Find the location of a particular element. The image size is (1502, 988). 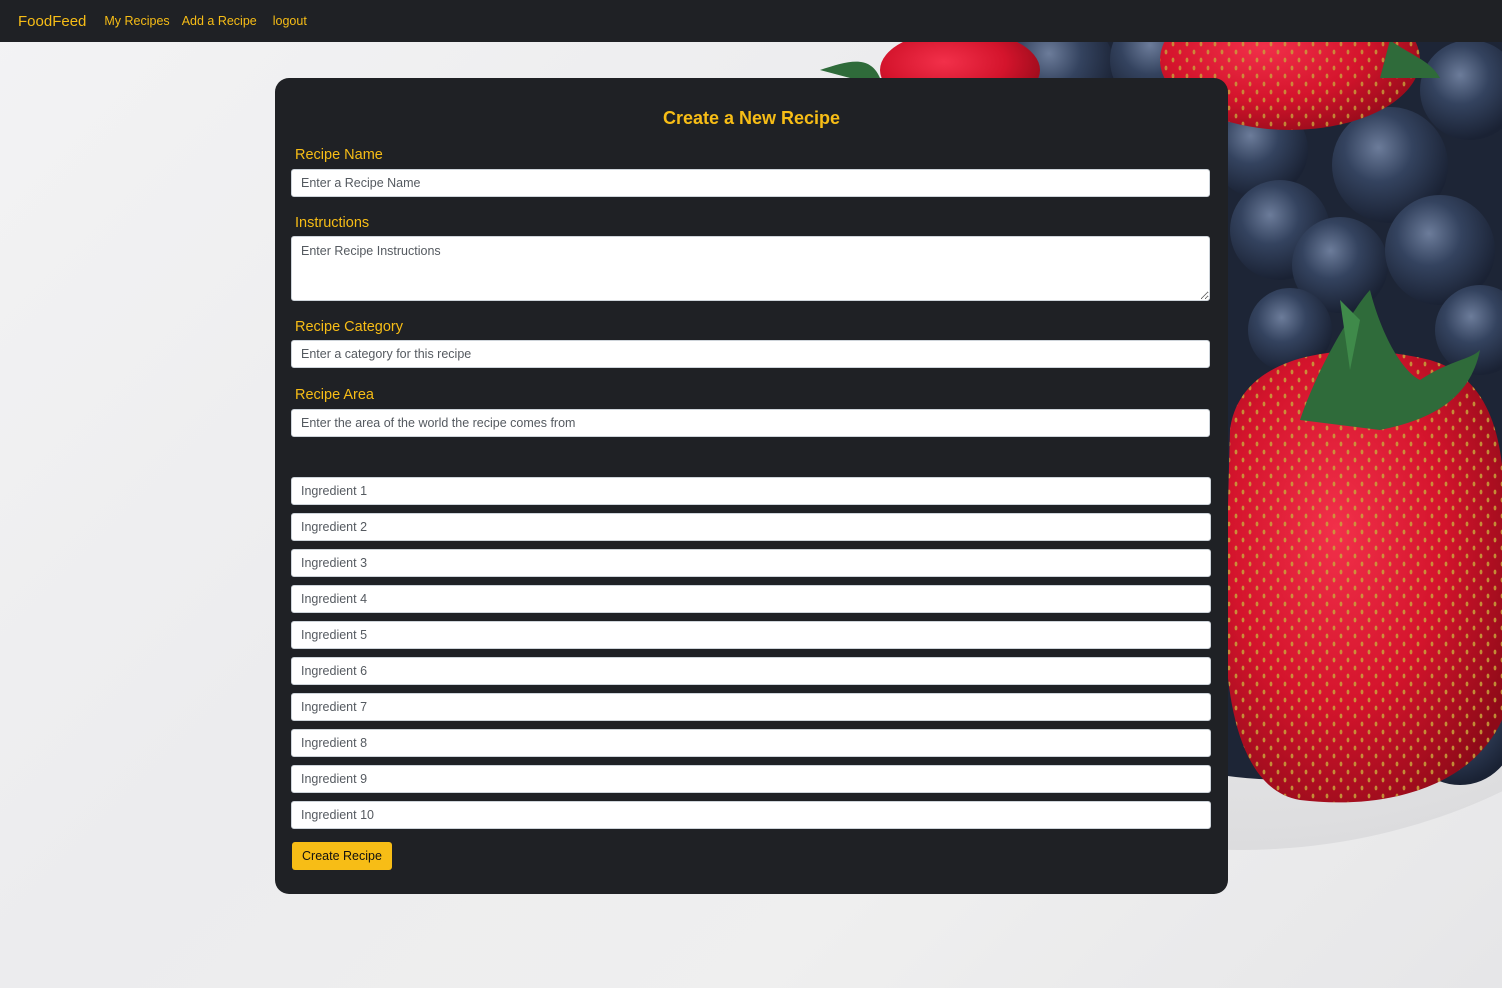

category-label: Recipe Category is located at coordinates (349, 327).